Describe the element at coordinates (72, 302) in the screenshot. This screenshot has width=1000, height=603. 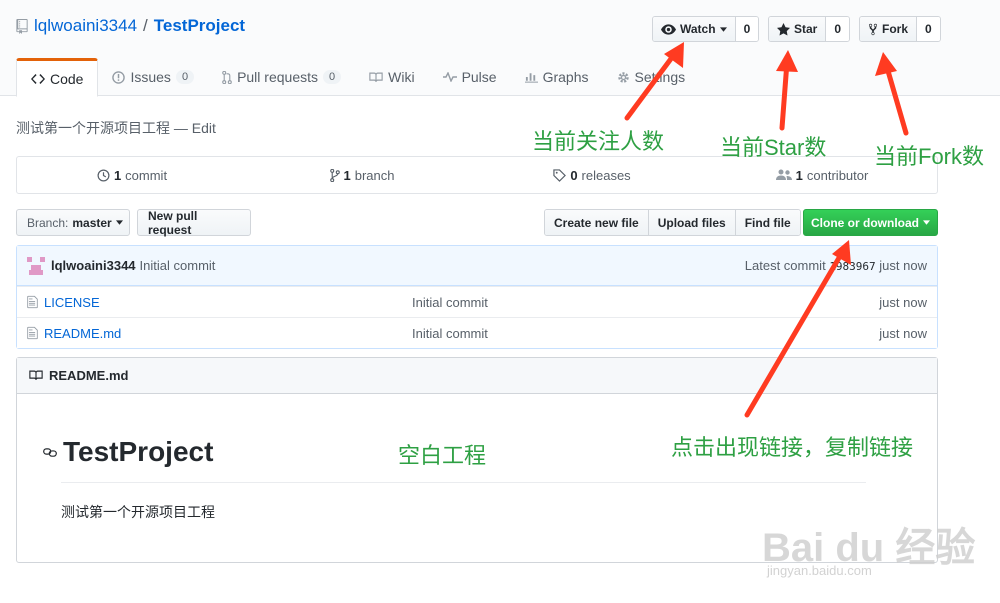
I see `file-name-link: LICENSE` at that location.